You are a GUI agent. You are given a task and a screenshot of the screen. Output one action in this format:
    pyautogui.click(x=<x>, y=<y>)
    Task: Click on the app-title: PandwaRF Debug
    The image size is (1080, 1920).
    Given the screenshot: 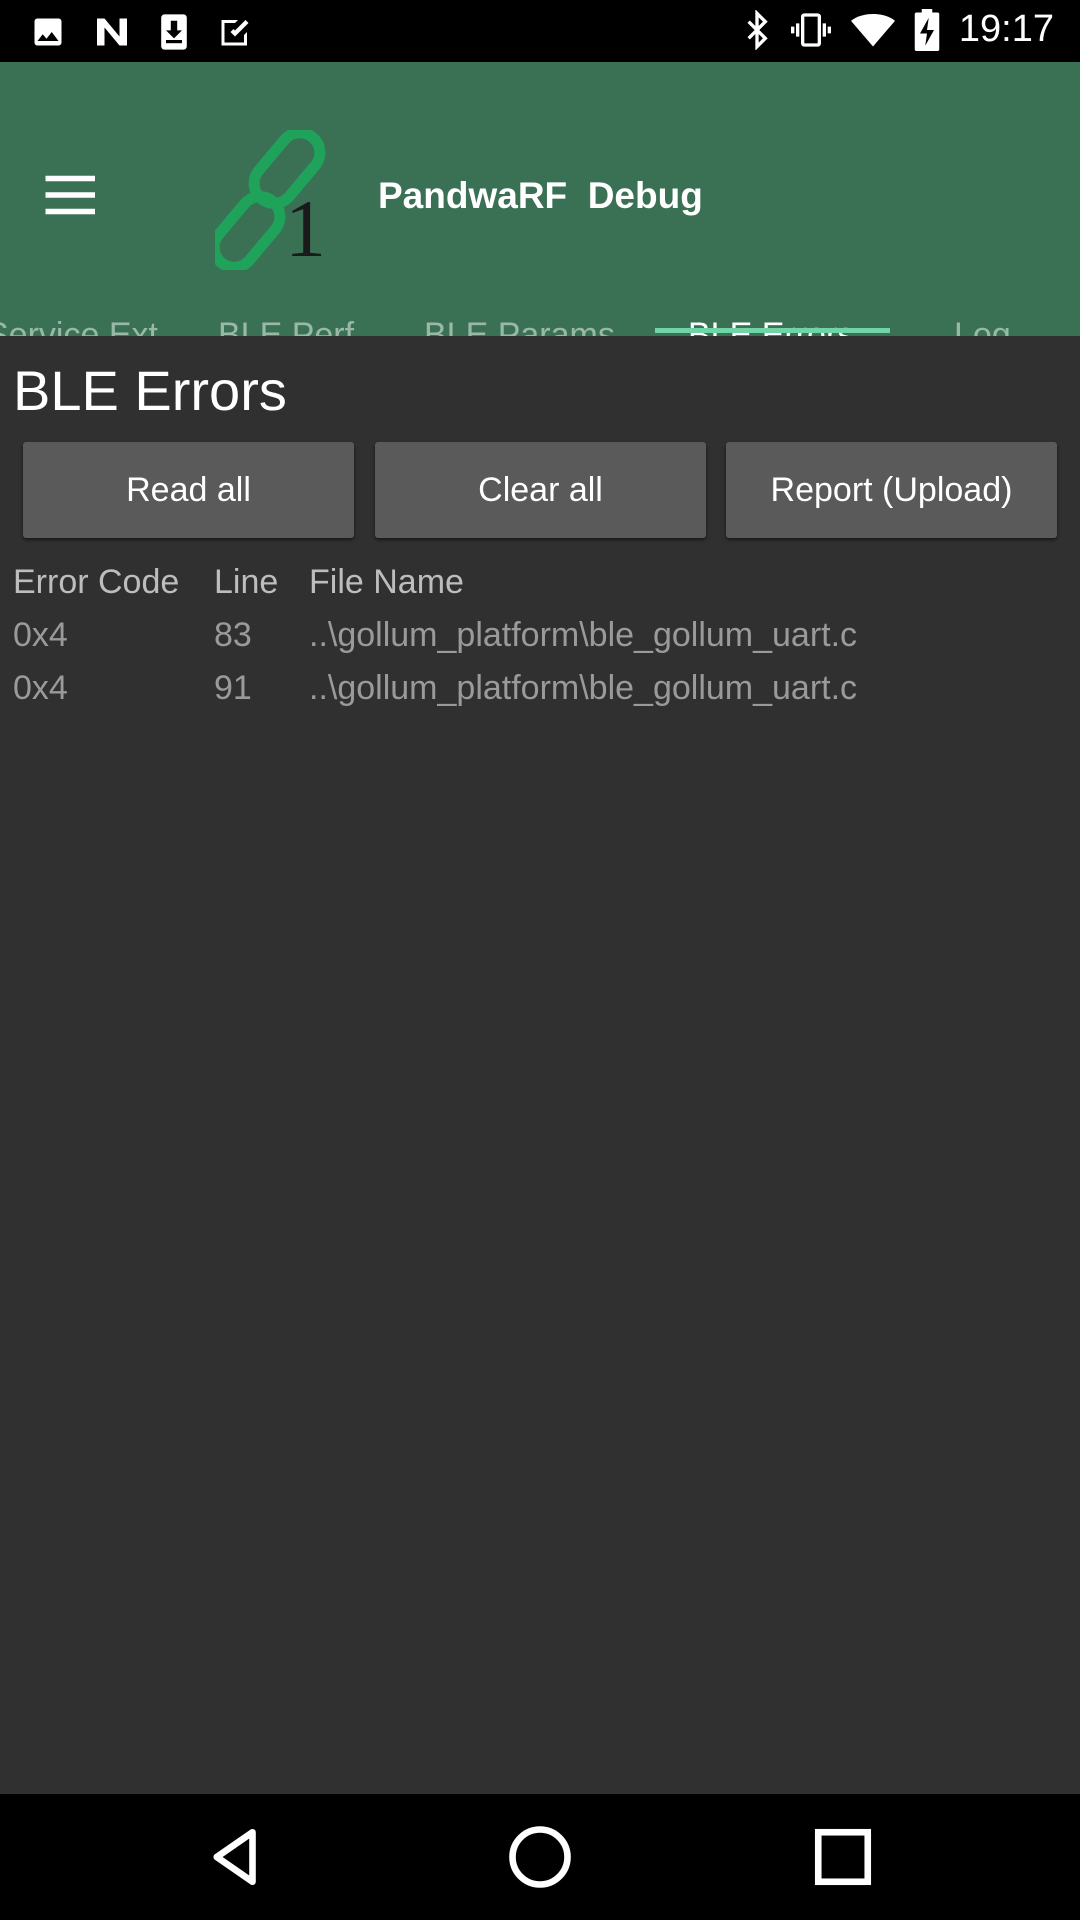 What is the action you would take?
    pyautogui.click(x=540, y=195)
    